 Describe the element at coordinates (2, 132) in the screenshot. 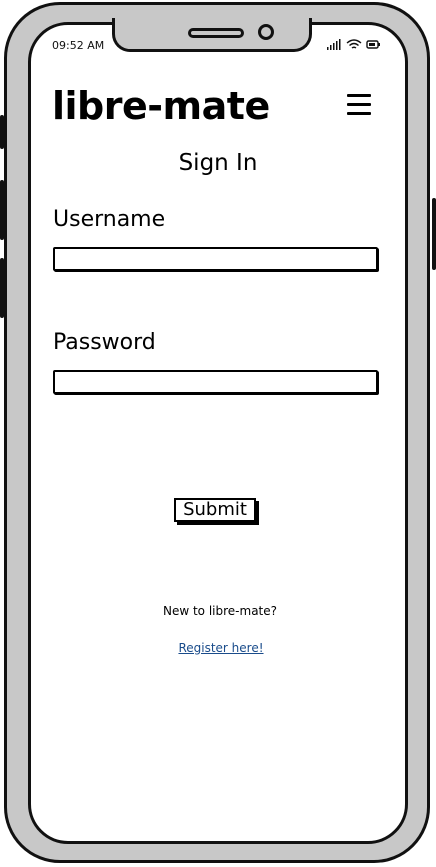

I see `phone-side-button` at that location.